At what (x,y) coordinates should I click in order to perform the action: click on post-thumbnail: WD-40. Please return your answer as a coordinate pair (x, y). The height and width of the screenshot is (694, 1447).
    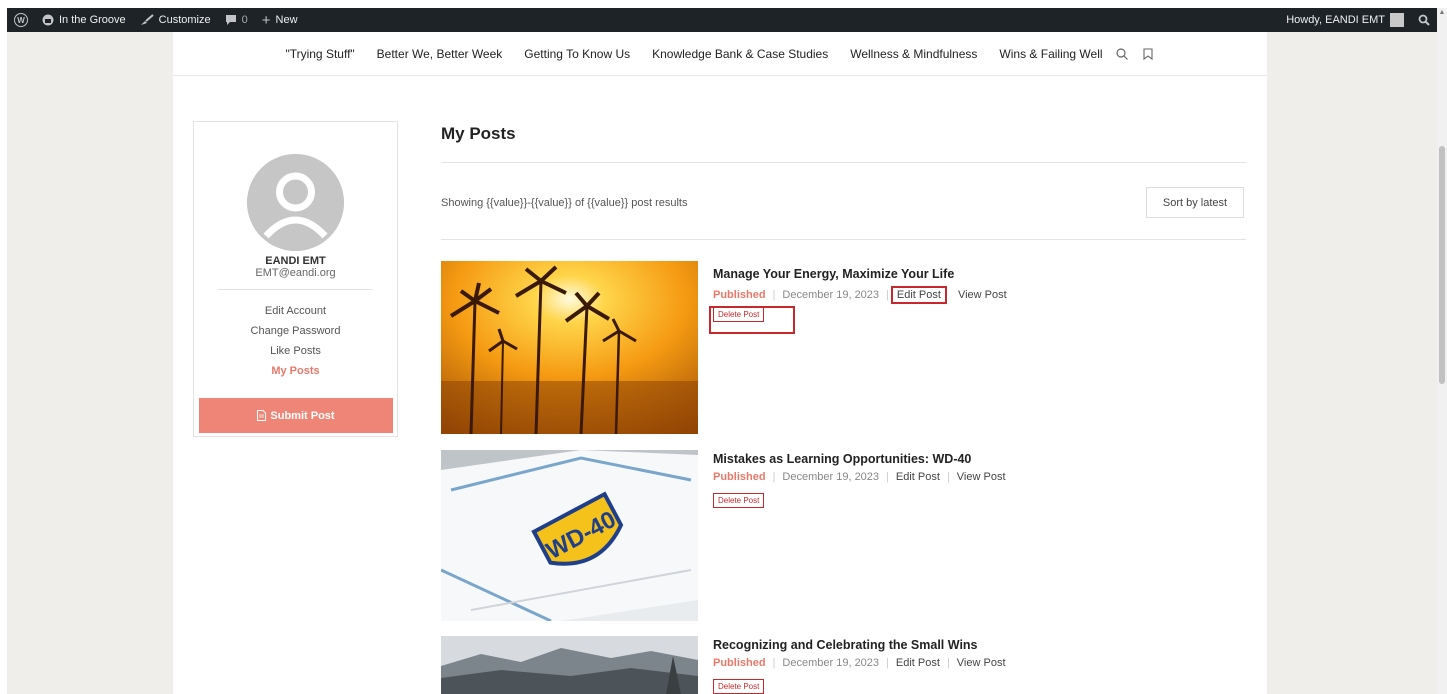
    Looking at the image, I should click on (569, 535).